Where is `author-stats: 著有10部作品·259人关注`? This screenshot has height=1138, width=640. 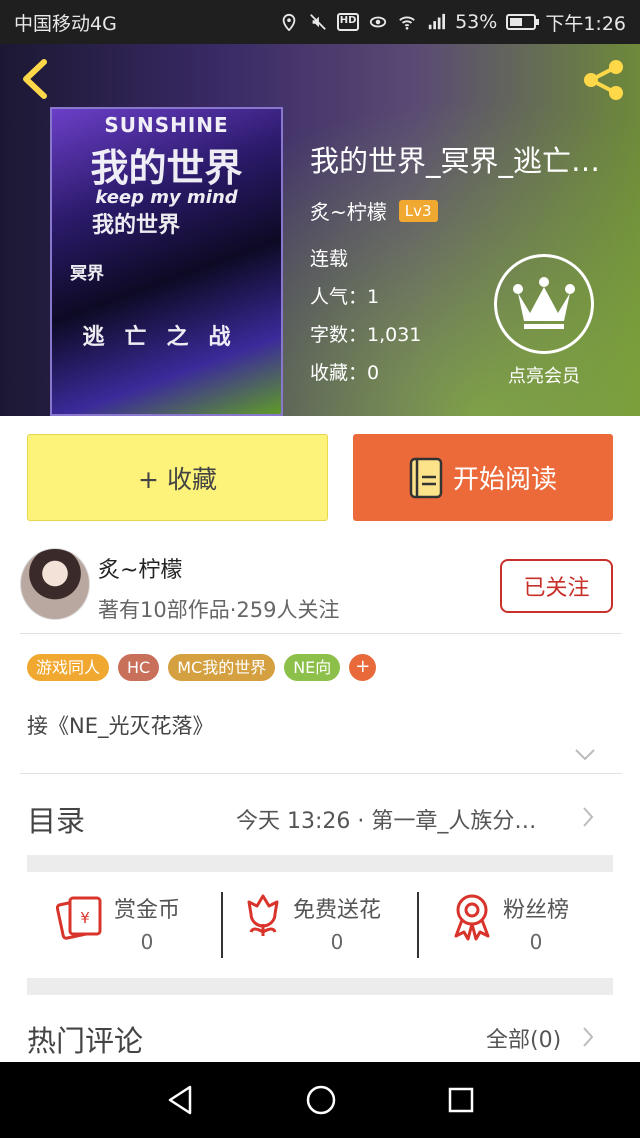
author-stats: 著有10部作品·259人关注 is located at coordinates (219, 610).